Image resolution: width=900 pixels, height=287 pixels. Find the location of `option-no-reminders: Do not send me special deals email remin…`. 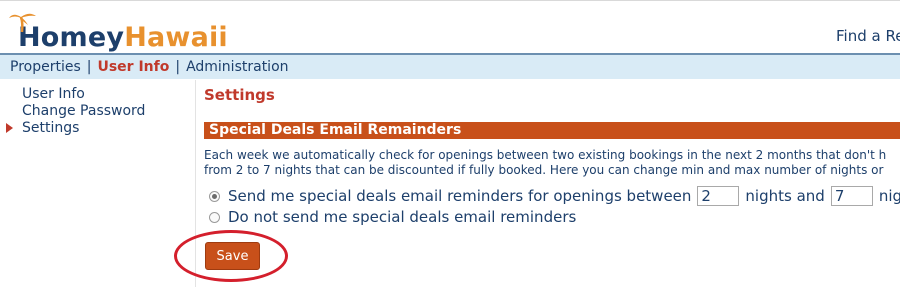

option-no-reminders: Do not send me special deals email remin… is located at coordinates (392, 217).